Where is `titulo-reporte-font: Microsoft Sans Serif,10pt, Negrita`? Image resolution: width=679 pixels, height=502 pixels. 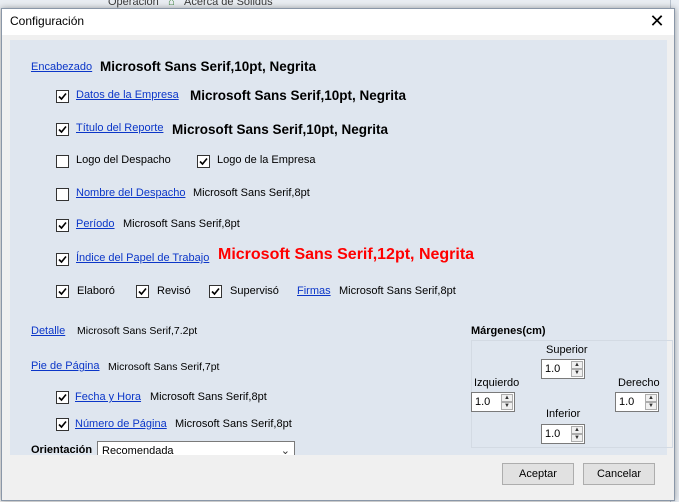
titulo-reporte-font: Microsoft Sans Serif,10pt, Negrita is located at coordinates (280, 129).